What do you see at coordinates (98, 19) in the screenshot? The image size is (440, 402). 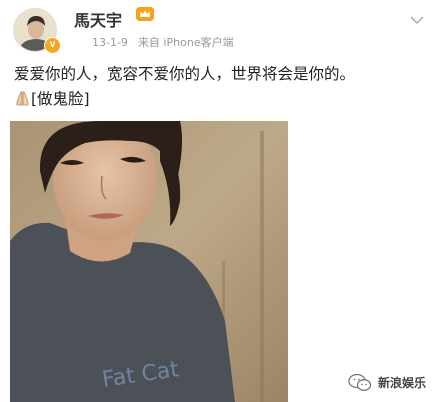 I see `author-name: 馬天宇` at bounding box center [98, 19].